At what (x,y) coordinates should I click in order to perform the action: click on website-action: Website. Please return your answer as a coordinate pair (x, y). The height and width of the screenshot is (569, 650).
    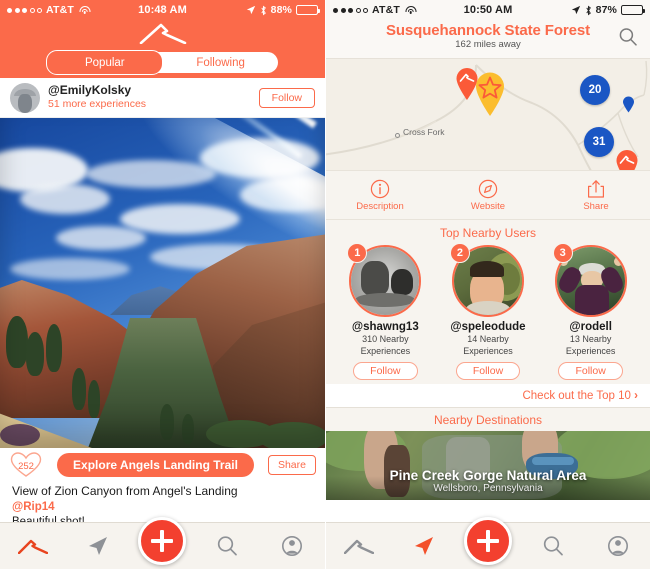
    Looking at the image, I should click on (488, 195).